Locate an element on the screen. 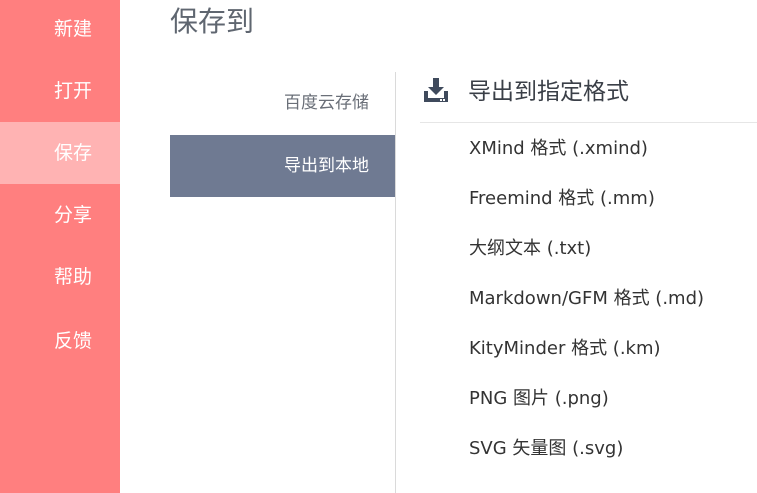 This screenshot has height=493, width=757. sidebar-item-save: 保存 is located at coordinates (60, 153).